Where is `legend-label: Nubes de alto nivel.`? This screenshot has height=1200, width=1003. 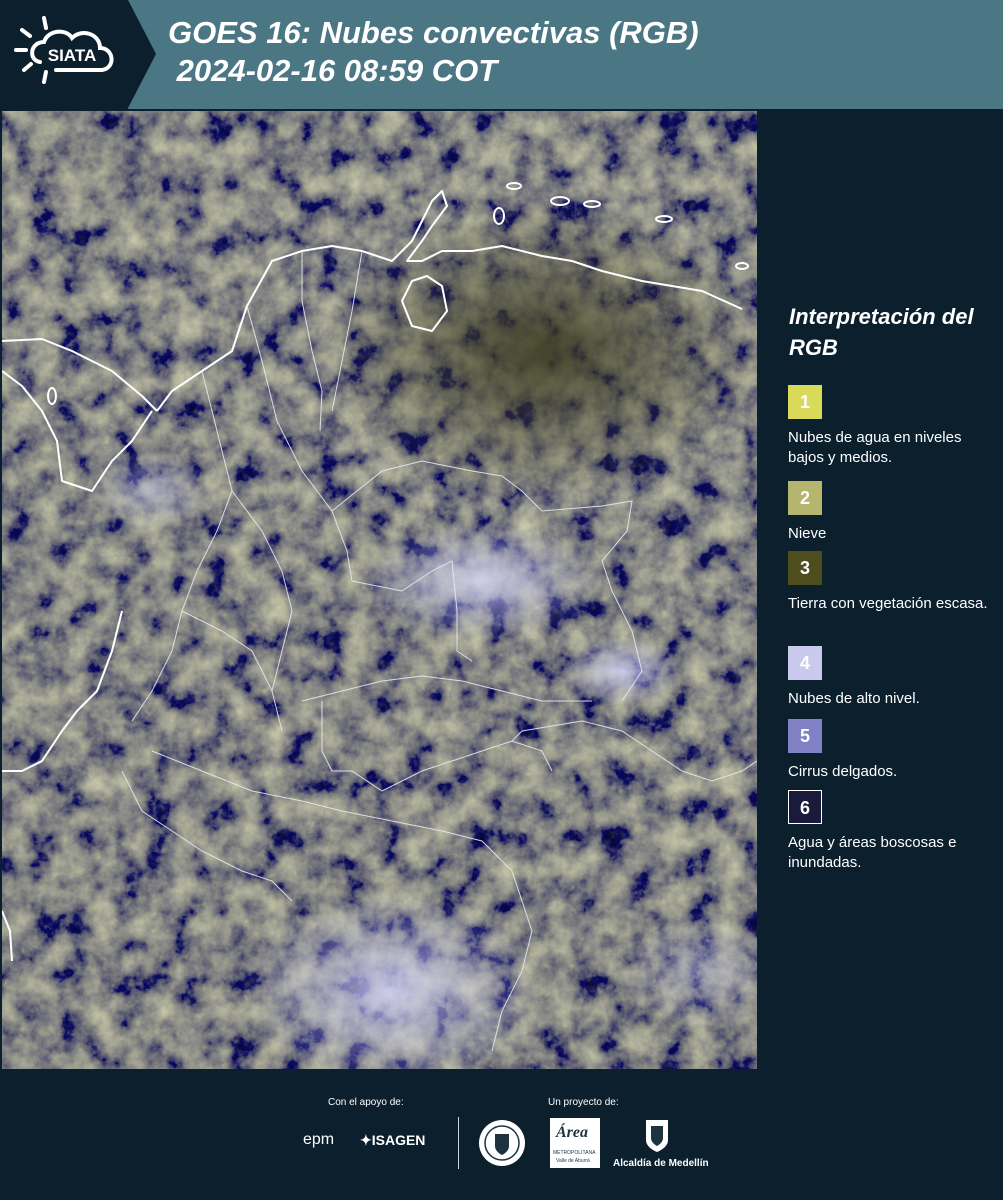
legend-label: Nubes de alto nivel. is located at coordinates (854, 698).